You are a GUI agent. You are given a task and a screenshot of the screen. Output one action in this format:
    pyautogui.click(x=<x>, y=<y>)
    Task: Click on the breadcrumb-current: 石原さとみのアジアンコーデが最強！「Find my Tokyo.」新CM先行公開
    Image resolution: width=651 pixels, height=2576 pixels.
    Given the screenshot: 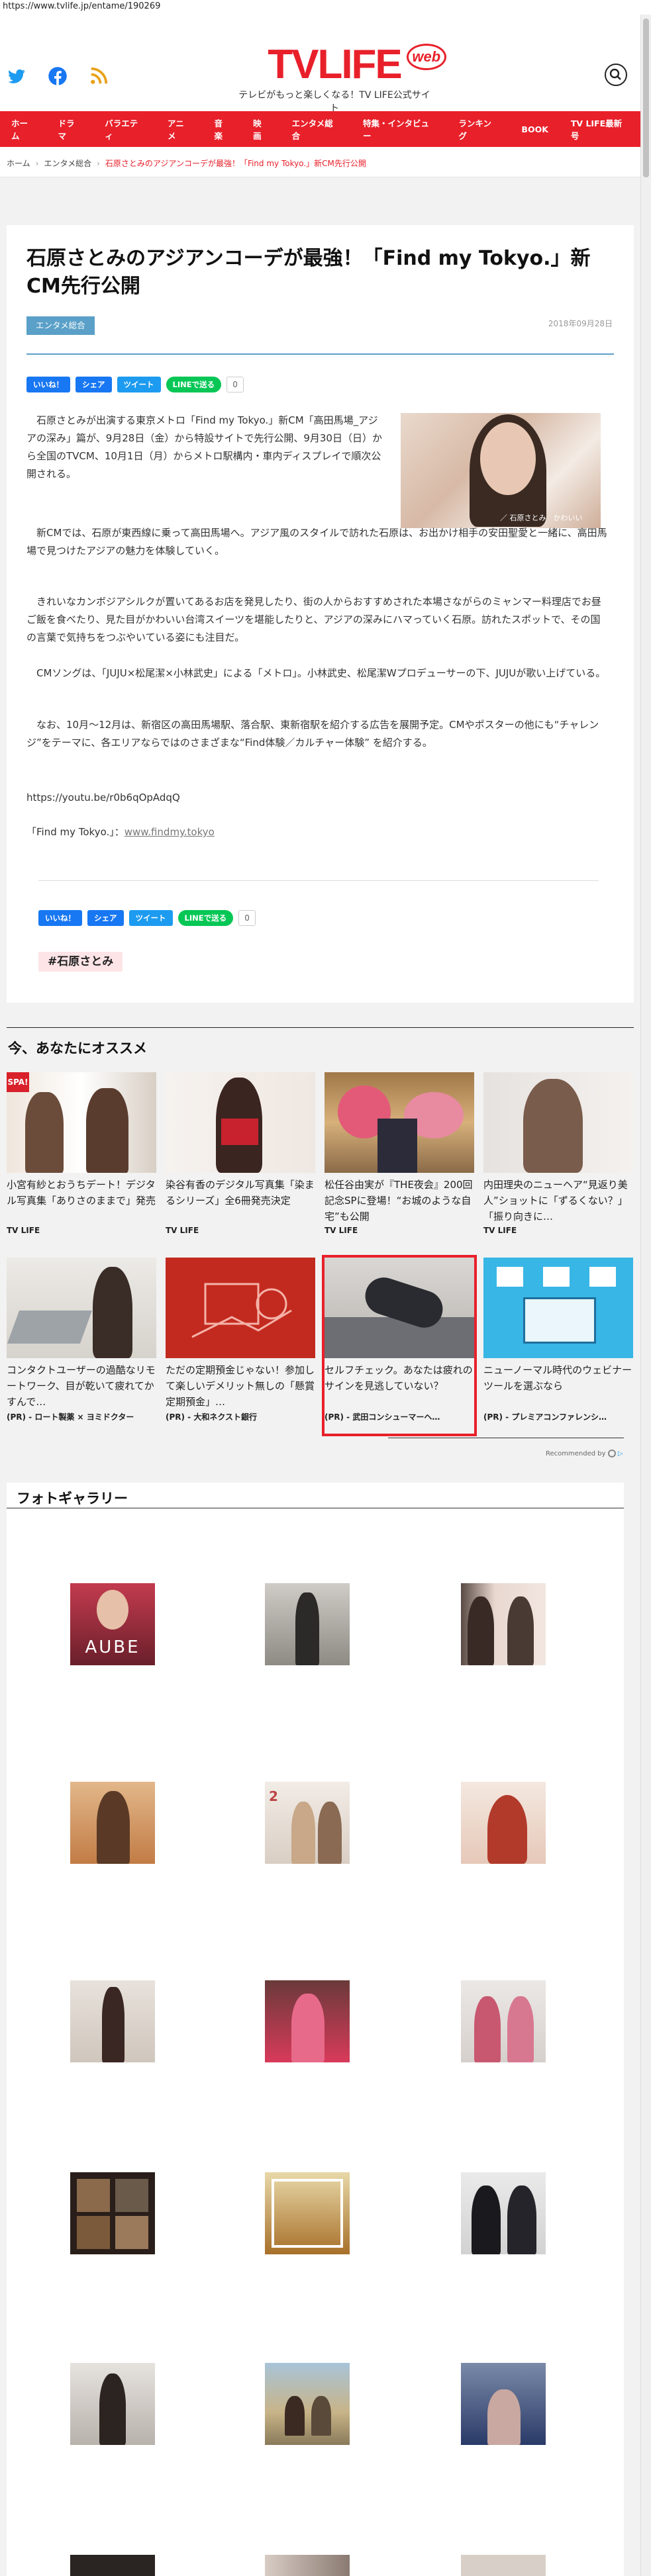 What is the action you would take?
    pyautogui.click(x=235, y=163)
    